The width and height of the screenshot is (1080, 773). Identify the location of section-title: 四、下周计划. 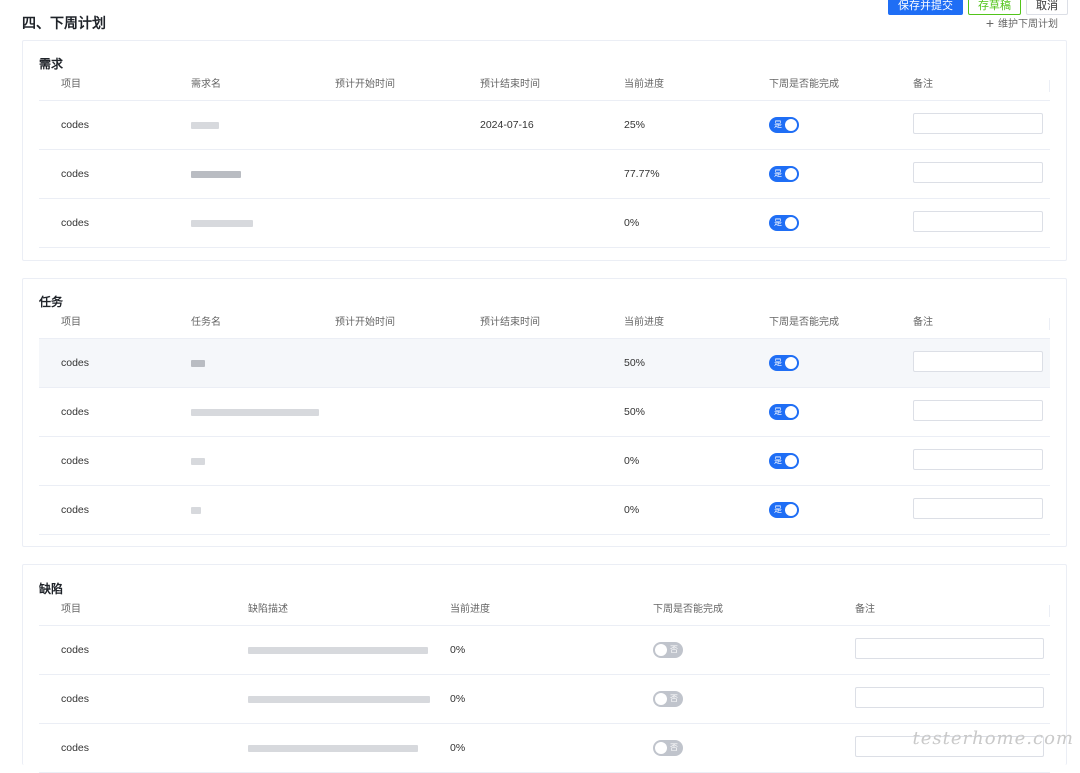
(64, 23).